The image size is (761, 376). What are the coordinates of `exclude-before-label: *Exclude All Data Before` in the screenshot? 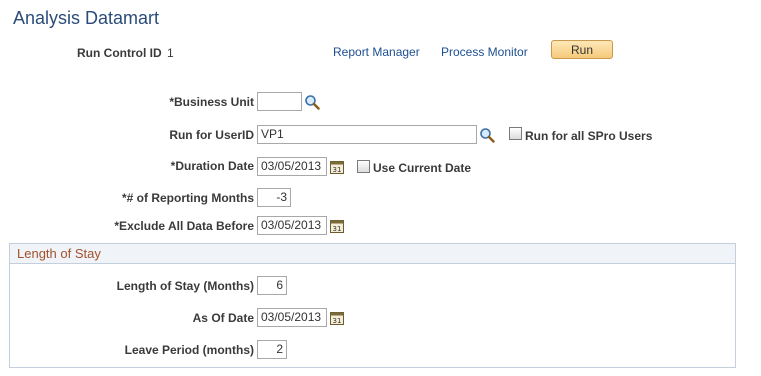 It's located at (184, 226).